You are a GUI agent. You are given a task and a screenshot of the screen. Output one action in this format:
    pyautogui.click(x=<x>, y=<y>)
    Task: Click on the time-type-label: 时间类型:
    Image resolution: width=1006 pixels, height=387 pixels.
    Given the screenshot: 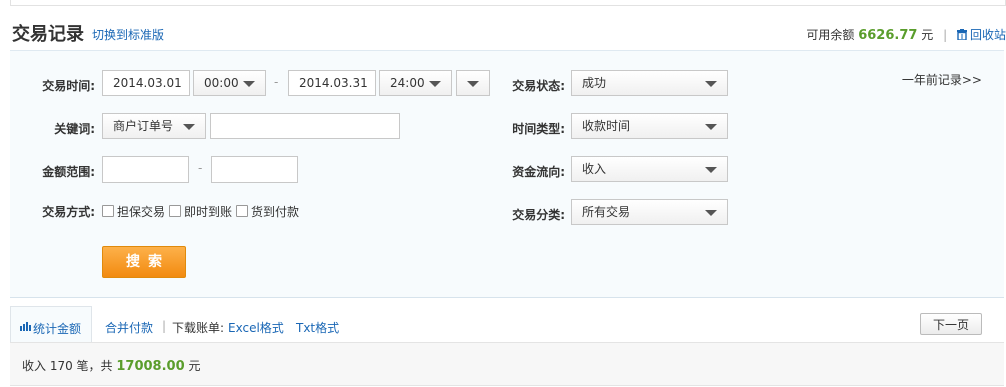 What is the action you would take?
    pyautogui.click(x=538, y=129)
    